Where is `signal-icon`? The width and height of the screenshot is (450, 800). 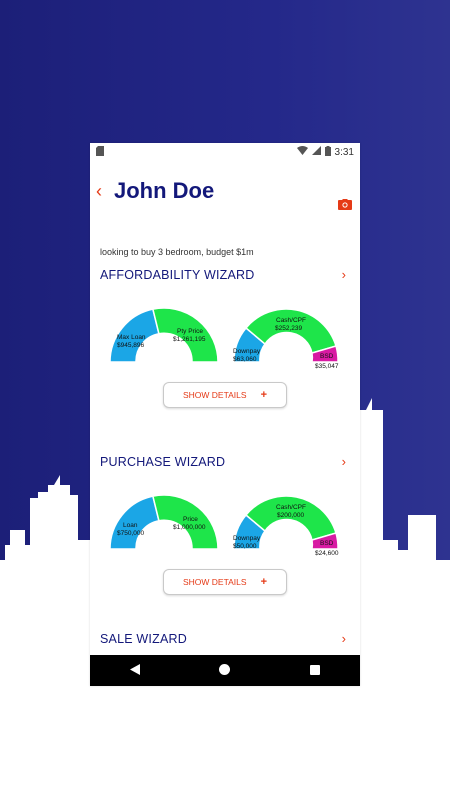
signal-icon is located at coordinates (316, 152).